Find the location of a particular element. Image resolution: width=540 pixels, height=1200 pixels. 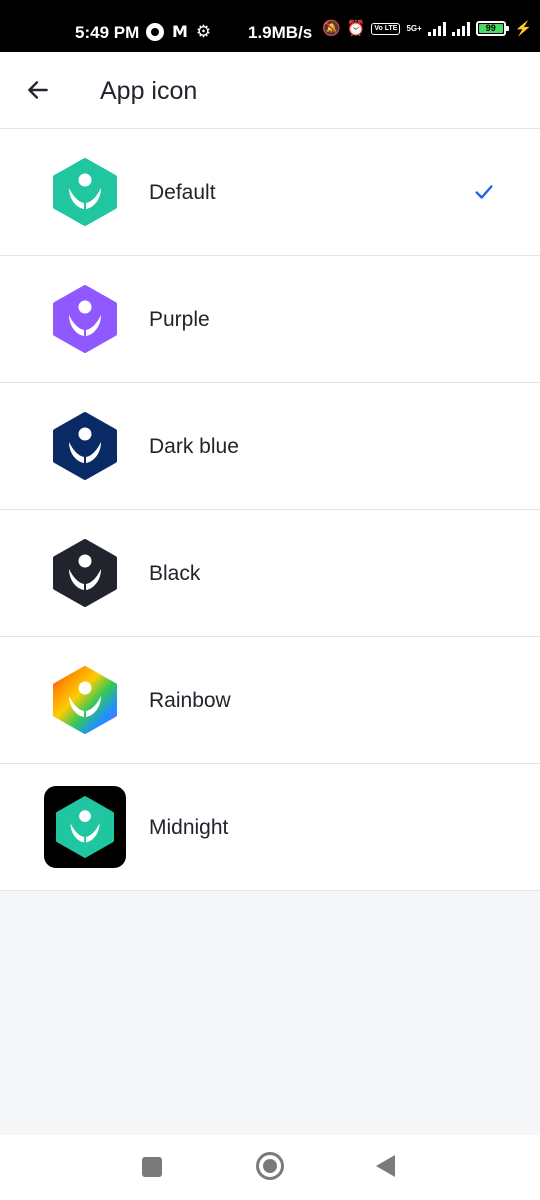

signal-icon is located at coordinates (436, 28).